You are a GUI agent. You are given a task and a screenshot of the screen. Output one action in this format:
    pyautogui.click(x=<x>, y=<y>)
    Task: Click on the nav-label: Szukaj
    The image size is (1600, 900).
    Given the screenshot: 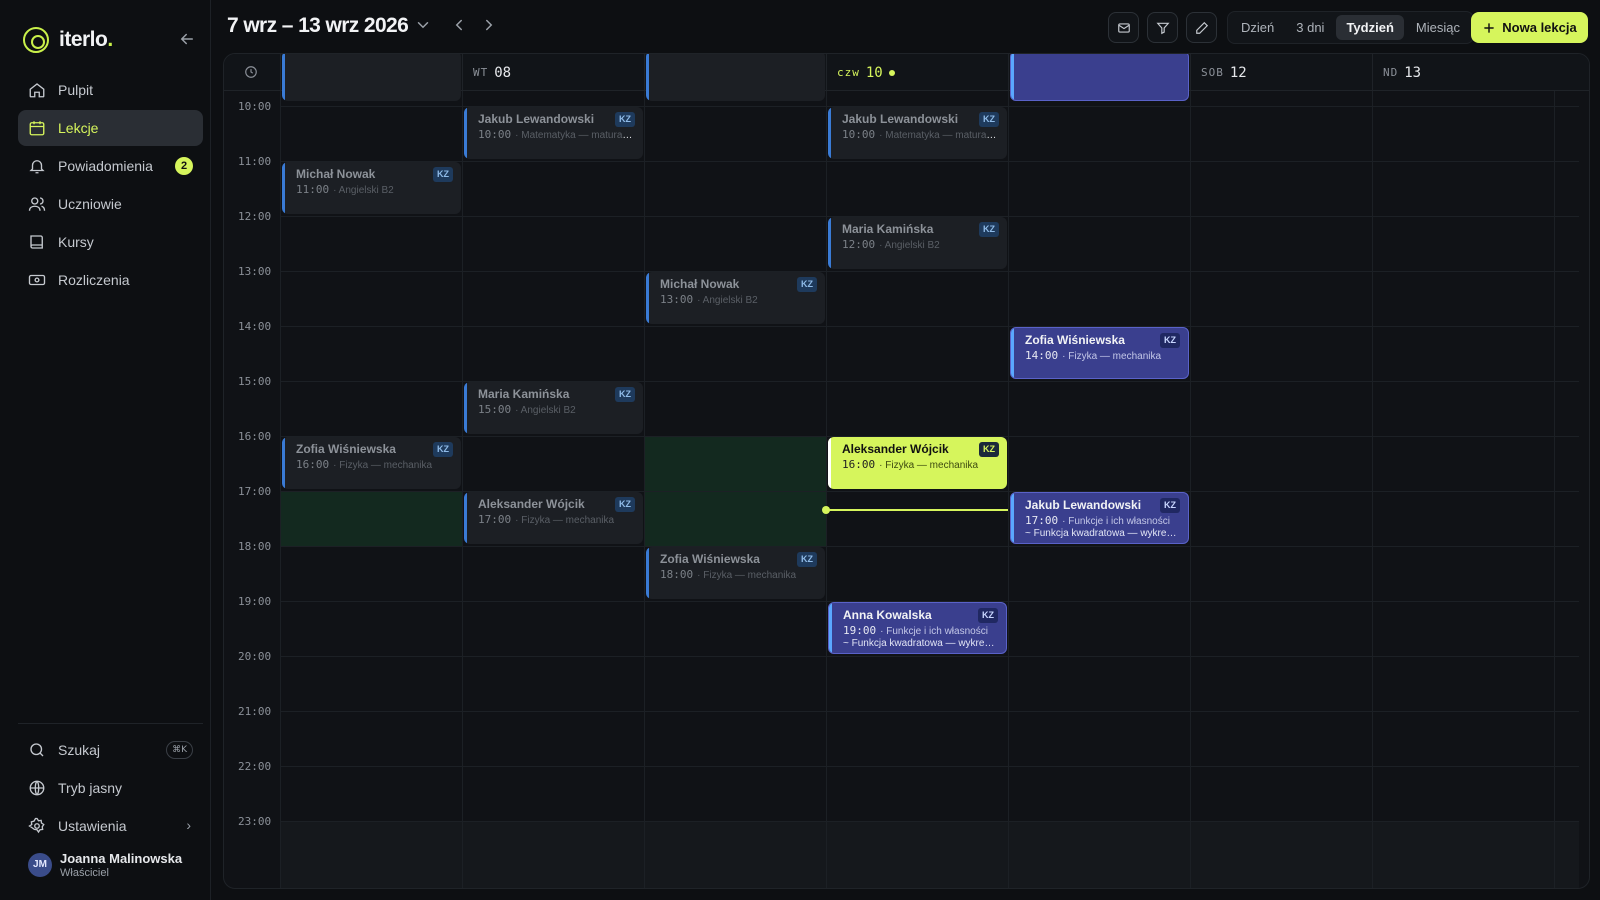 What is the action you would take?
    pyautogui.click(x=79, y=750)
    